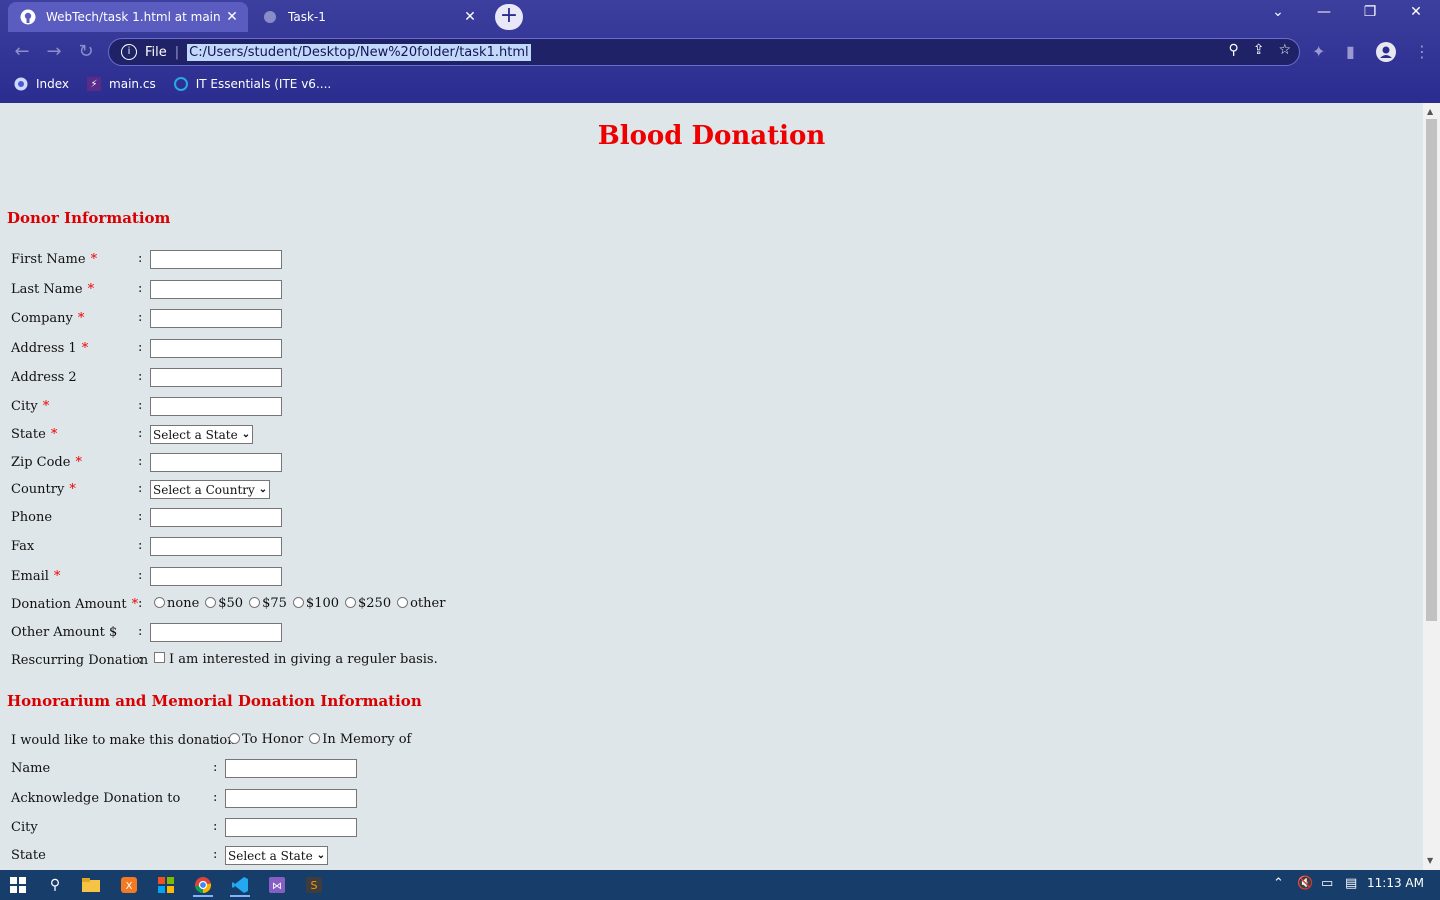 The height and width of the screenshot is (900, 1440). What do you see at coordinates (711, 136) in the screenshot?
I see `page-title: Blood Donation` at bounding box center [711, 136].